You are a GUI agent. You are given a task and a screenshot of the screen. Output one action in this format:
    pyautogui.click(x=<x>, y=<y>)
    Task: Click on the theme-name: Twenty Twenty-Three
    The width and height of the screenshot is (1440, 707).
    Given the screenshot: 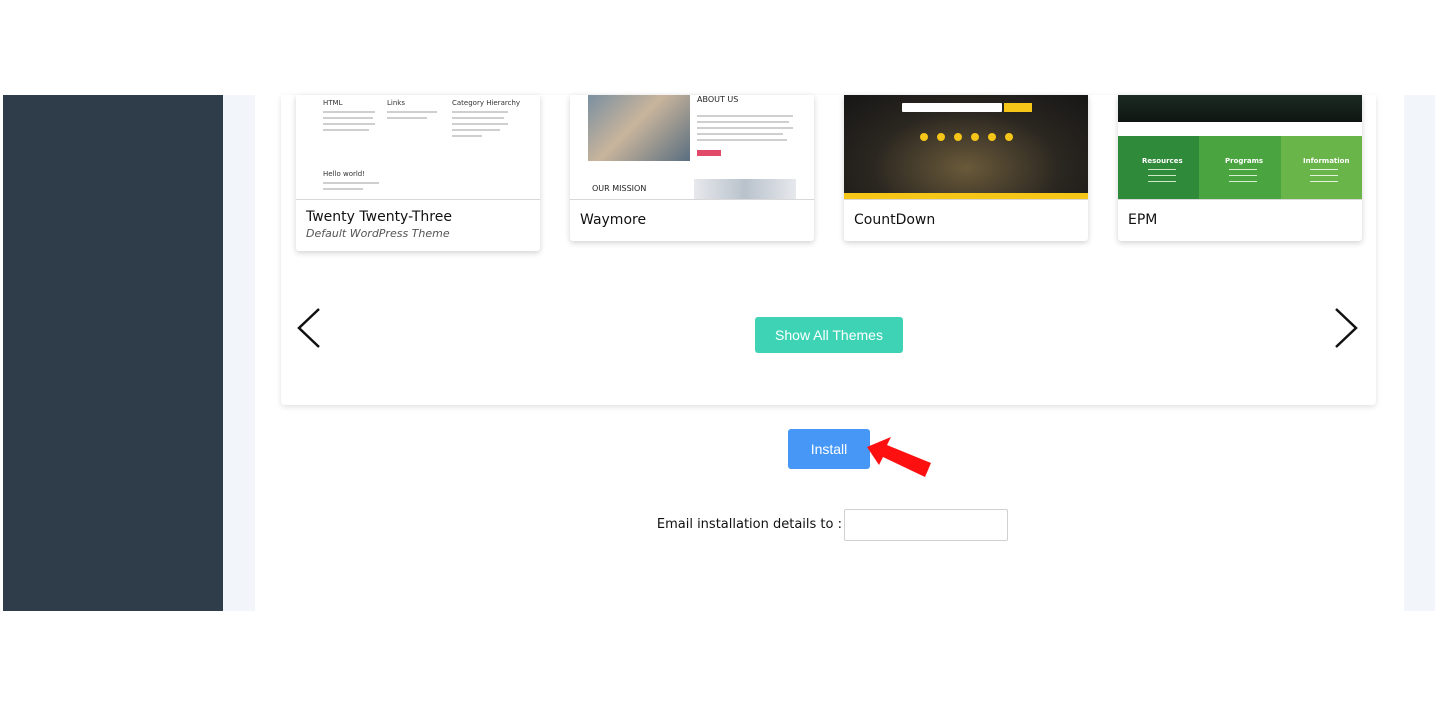 What is the action you would take?
    pyautogui.click(x=379, y=217)
    